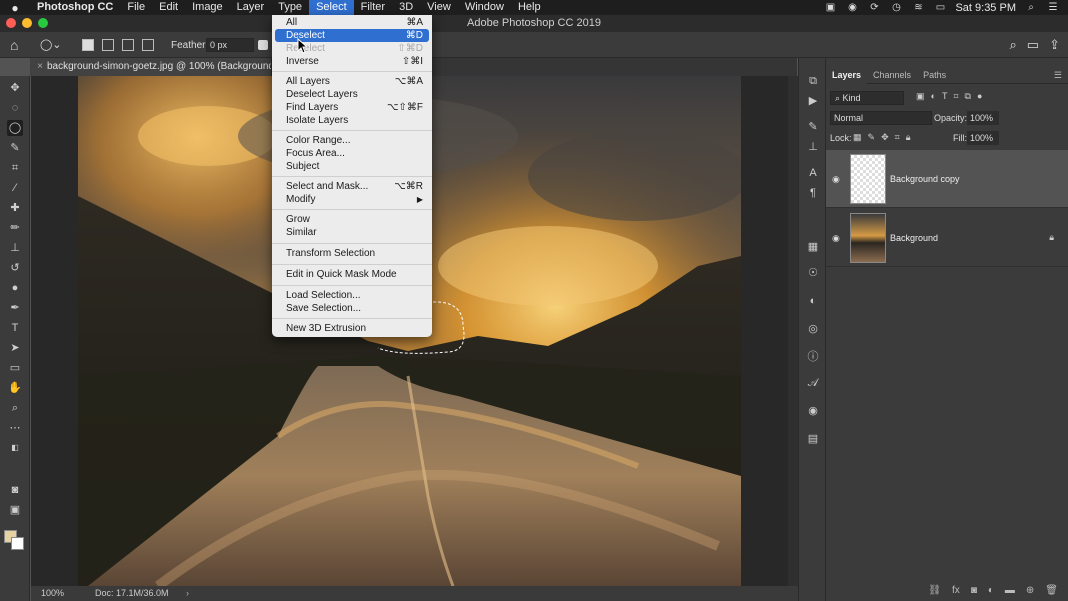 The image size is (1068, 601). Describe the element at coordinates (290, 7) in the screenshot. I see `menu-type: Type` at that location.